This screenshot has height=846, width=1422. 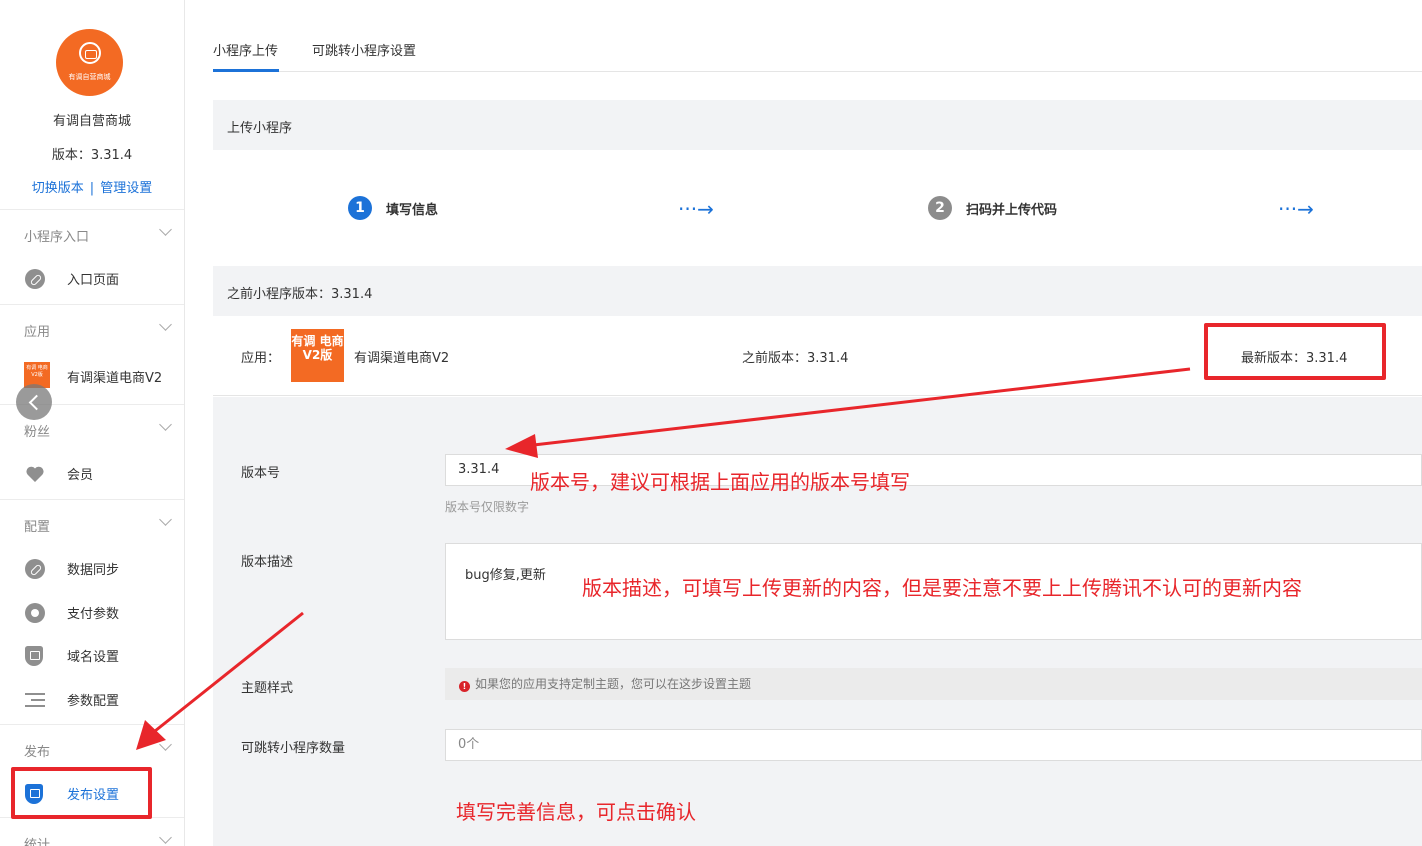 What do you see at coordinates (942, 588) in the screenshot?
I see `annotation-description-note: 版本描述，可填写上传更新的内容，但是要注意不要上上传腾讯不认可的更新内容` at bounding box center [942, 588].